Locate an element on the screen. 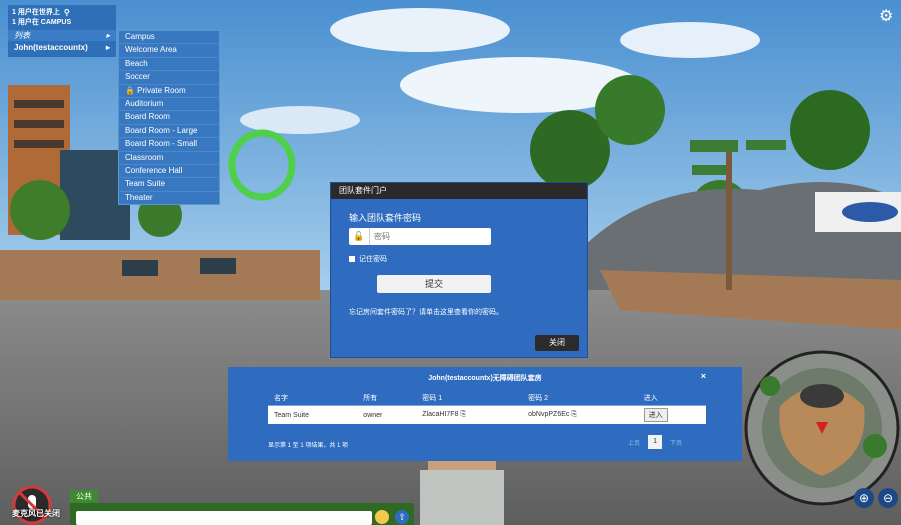 Image resolution: width=901 pixels, height=525 pixels. user-name: John(testaccountx) is located at coordinates (51, 47).